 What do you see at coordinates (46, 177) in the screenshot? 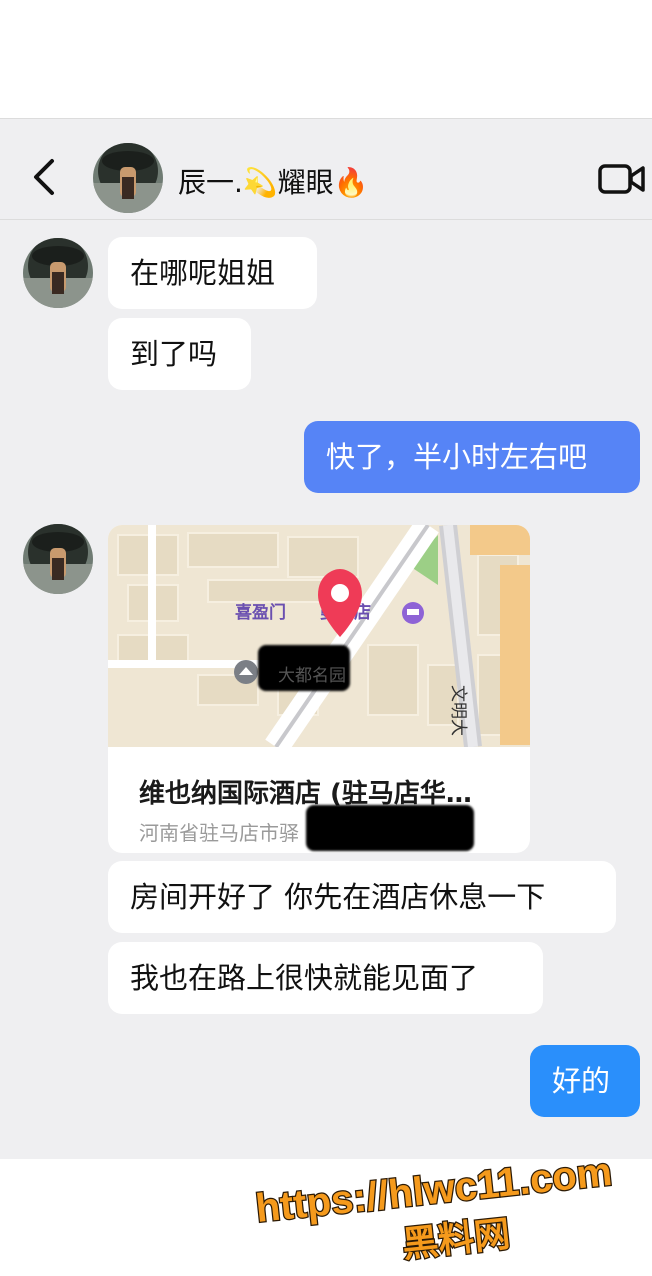
I see `chevron-left-icon` at bounding box center [46, 177].